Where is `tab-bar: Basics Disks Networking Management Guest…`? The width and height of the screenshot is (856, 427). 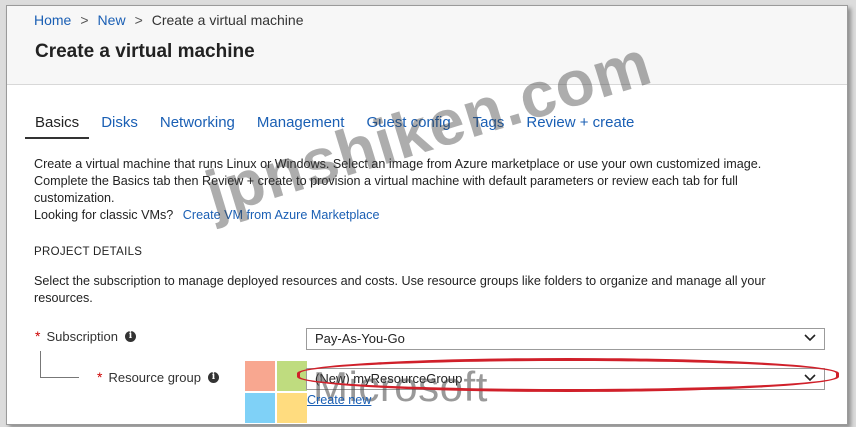 tab-bar: Basics Disks Networking Management Guest… is located at coordinates (340, 126).